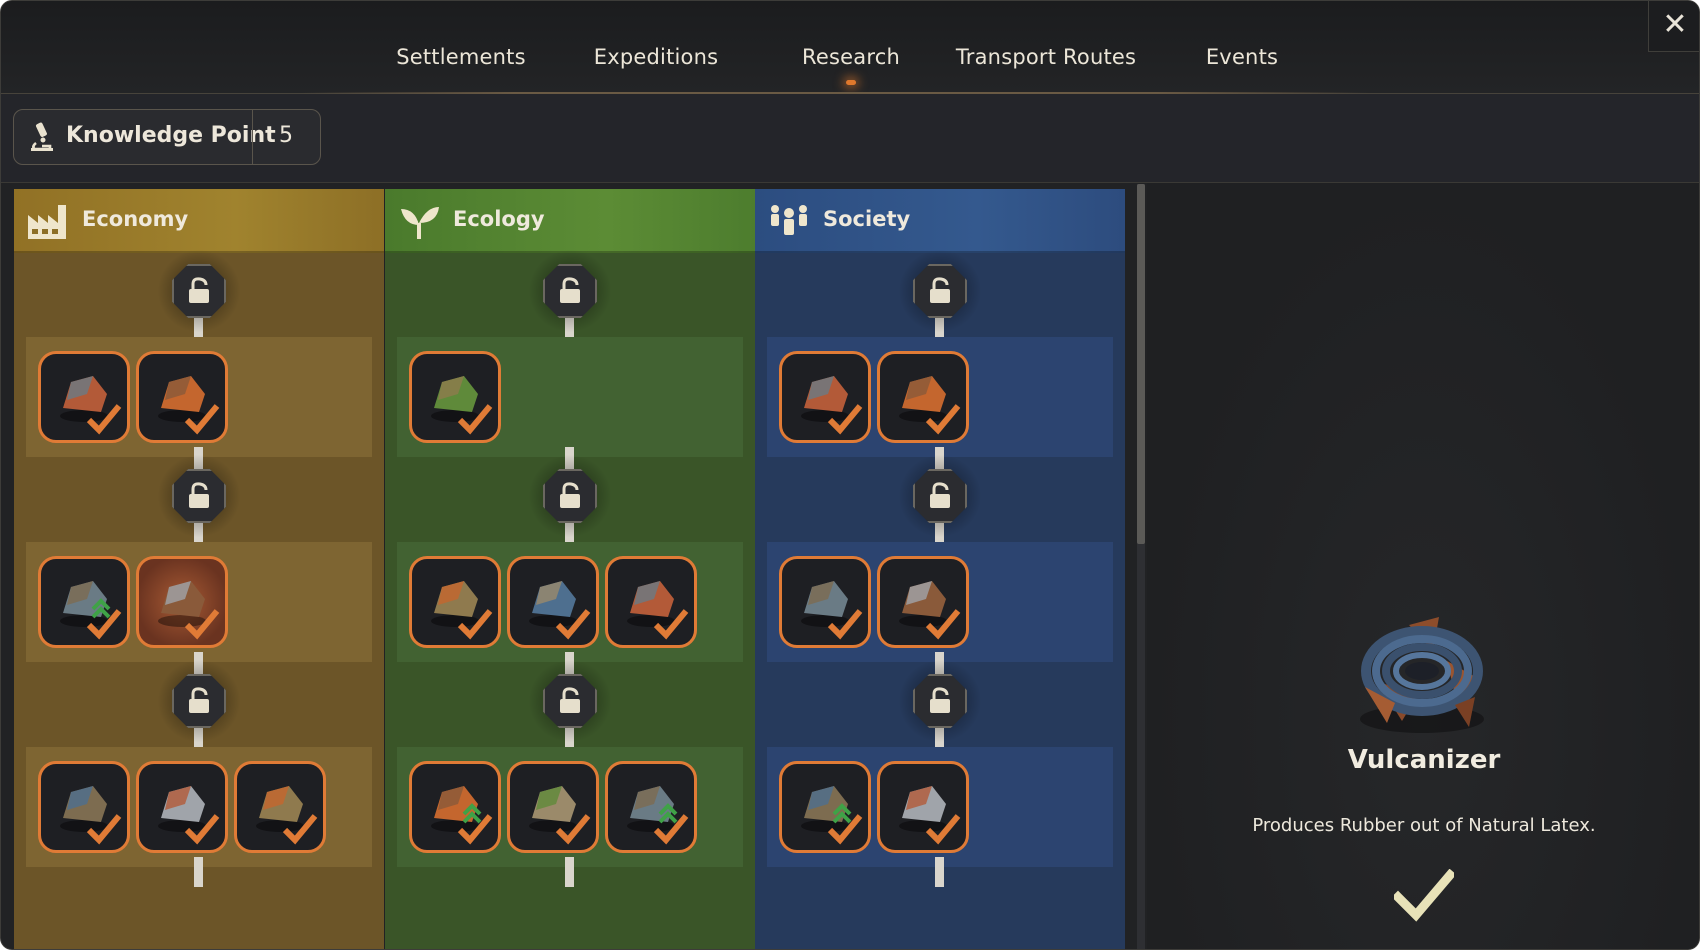 This screenshot has height=950, width=1700. Describe the element at coordinates (656, 57) in the screenshot. I see `tab-expeditions: Expeditions` at that location.